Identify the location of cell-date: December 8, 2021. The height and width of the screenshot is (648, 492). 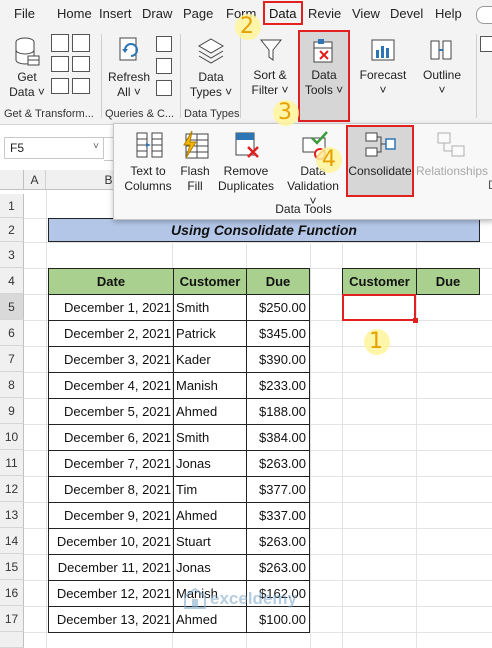
(111, 489).